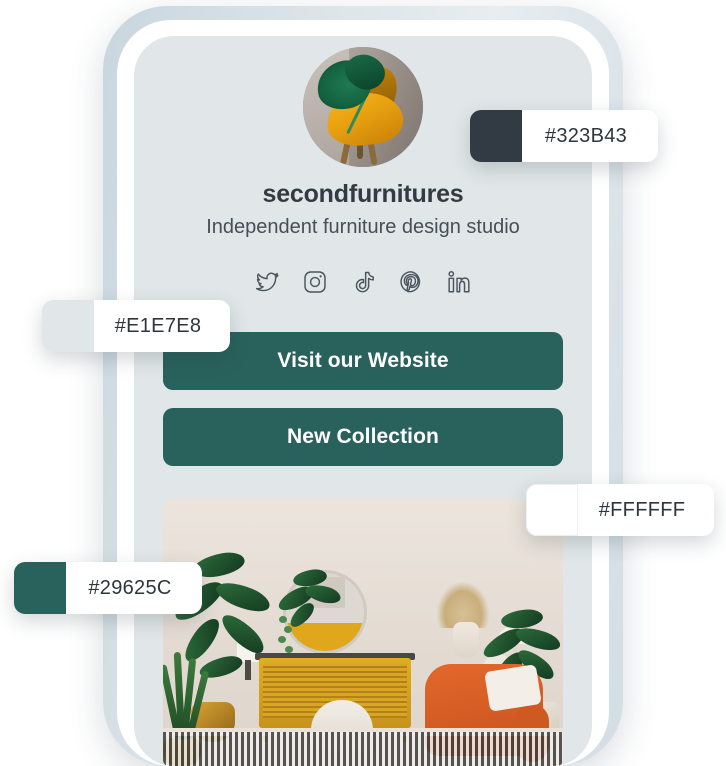 The image size is (726, 766). I want to click on social-link-instagram, so click(315, 282).